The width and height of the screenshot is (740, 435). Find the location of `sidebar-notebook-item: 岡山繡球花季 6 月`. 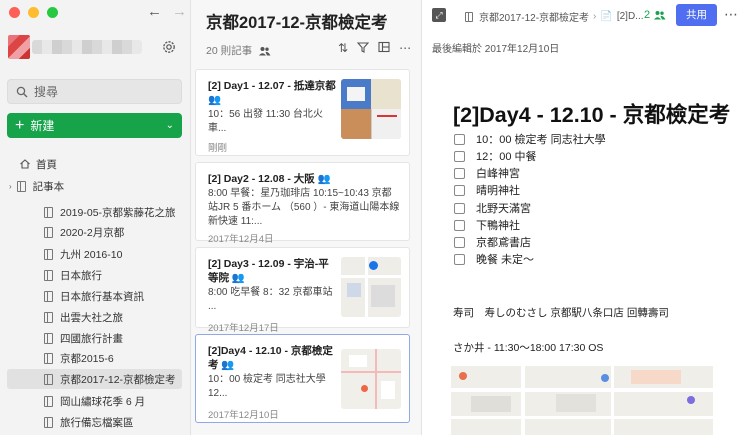

sidebar-notebook-item: 岡山繡球花季 6 月 is located at coordinates (95, 401).